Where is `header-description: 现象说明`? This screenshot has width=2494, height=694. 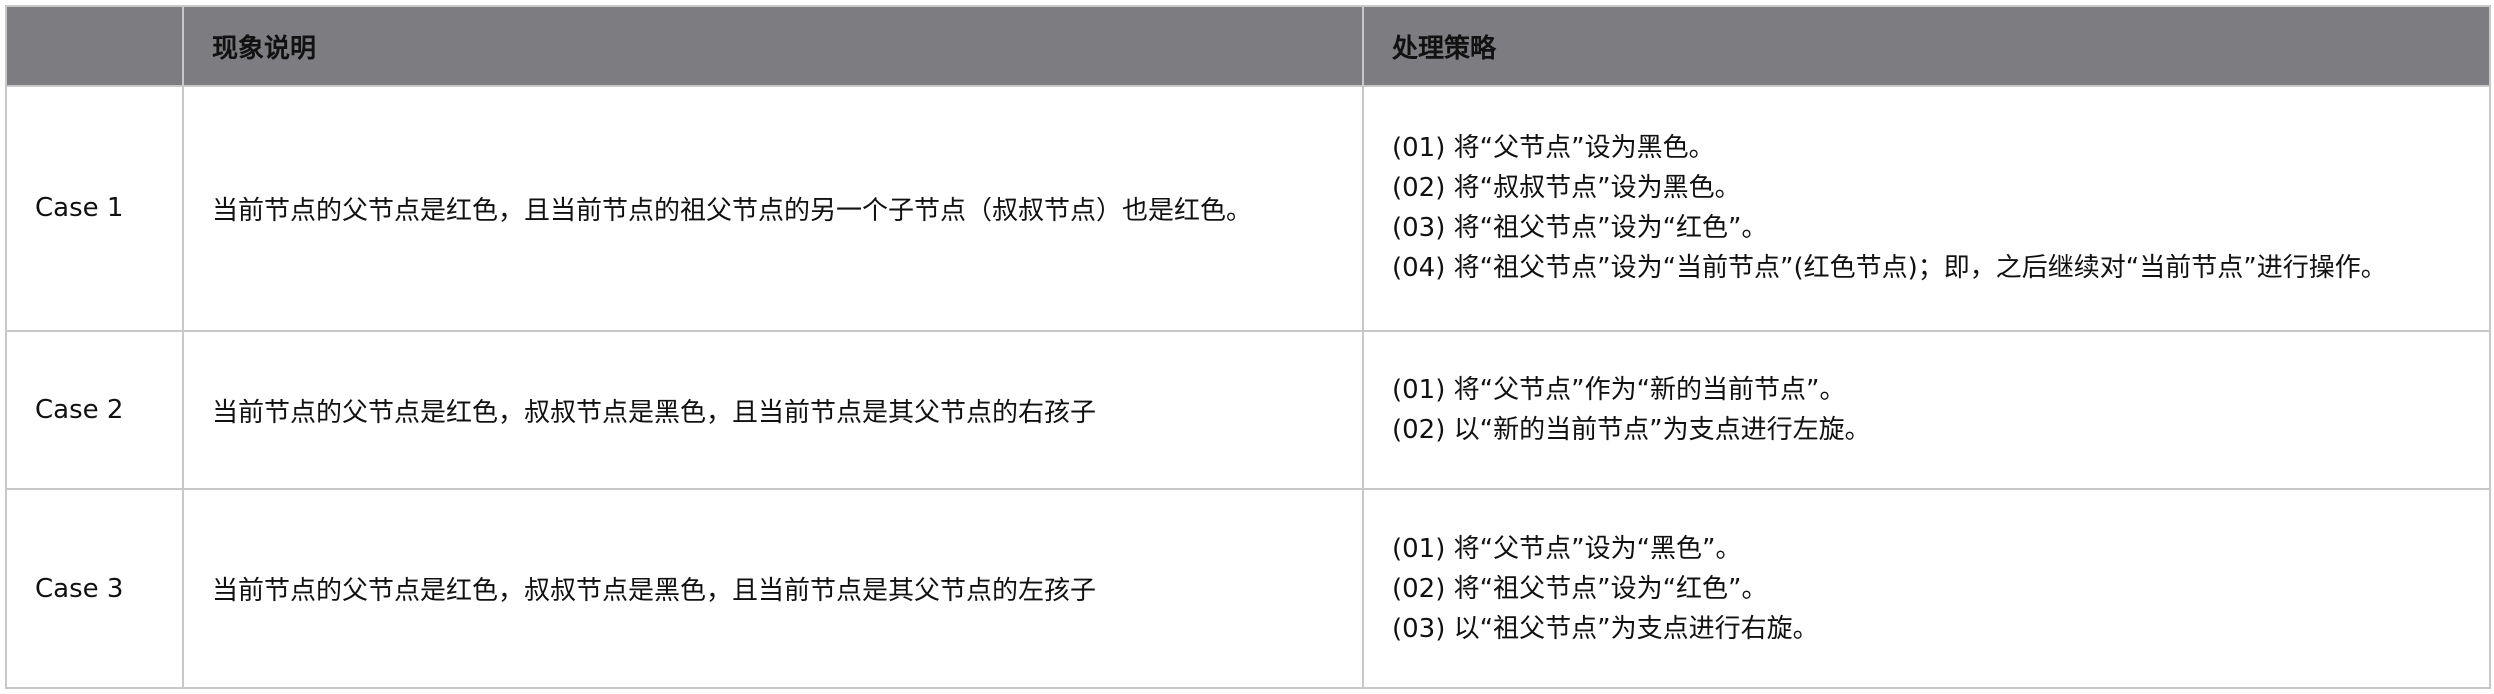
header-description: 现象说明 is located at coordinates (773, 46).